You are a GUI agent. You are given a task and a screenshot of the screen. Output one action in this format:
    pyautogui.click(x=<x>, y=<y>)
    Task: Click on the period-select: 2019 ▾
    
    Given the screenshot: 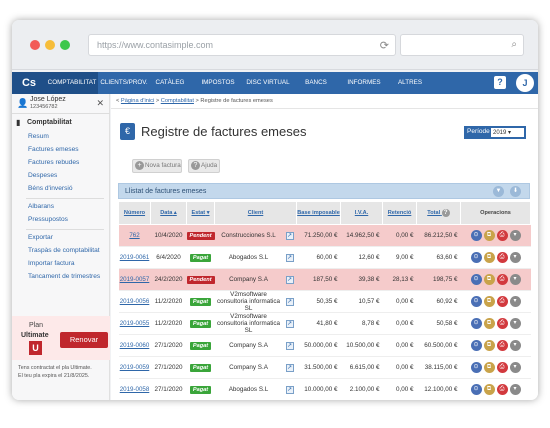 What is the action you would take?
    pyautogui.click(x=507, y=132)
    